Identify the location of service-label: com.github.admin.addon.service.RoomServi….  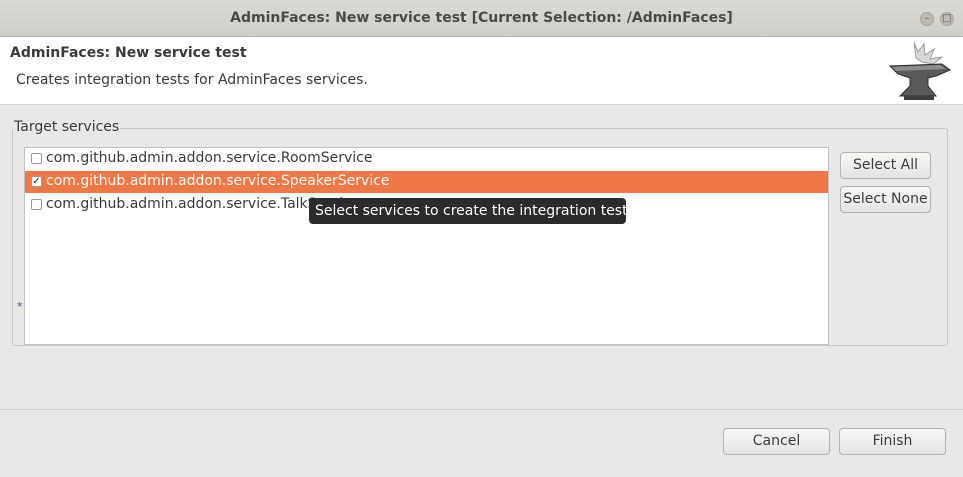
(209, 158).